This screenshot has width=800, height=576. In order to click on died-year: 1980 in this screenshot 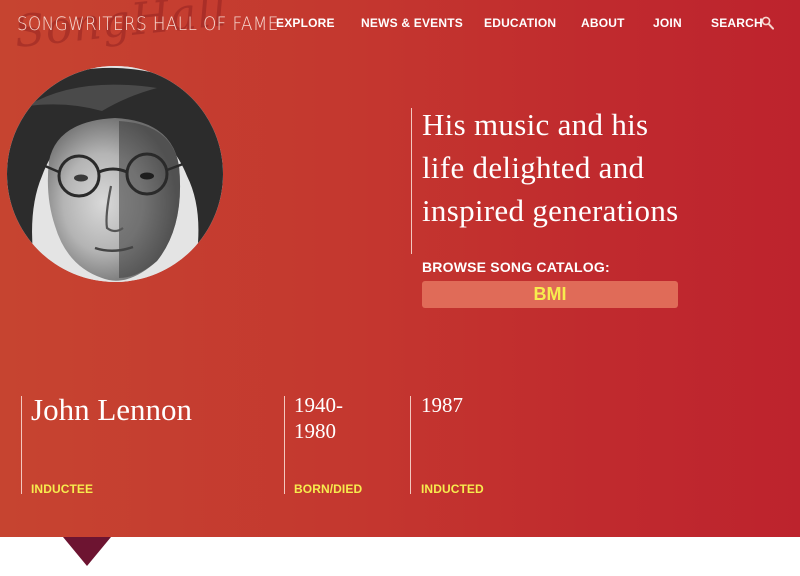, I will do `click(315, 431)`.